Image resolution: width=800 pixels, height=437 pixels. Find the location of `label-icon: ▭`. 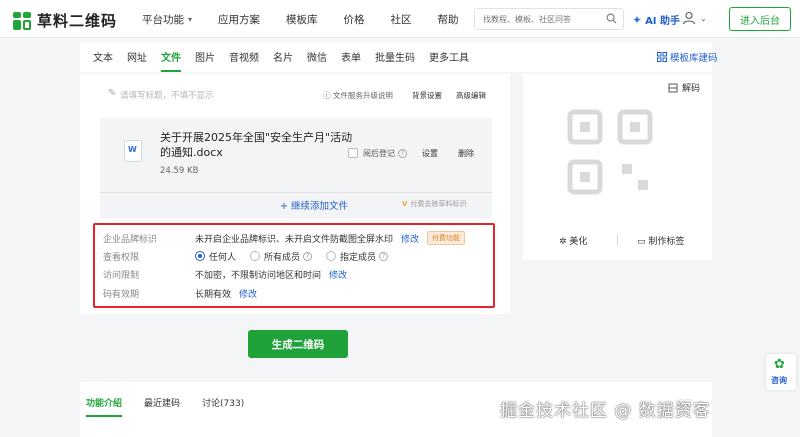

label-icon: ▭ is located at coordinates (643, 242).